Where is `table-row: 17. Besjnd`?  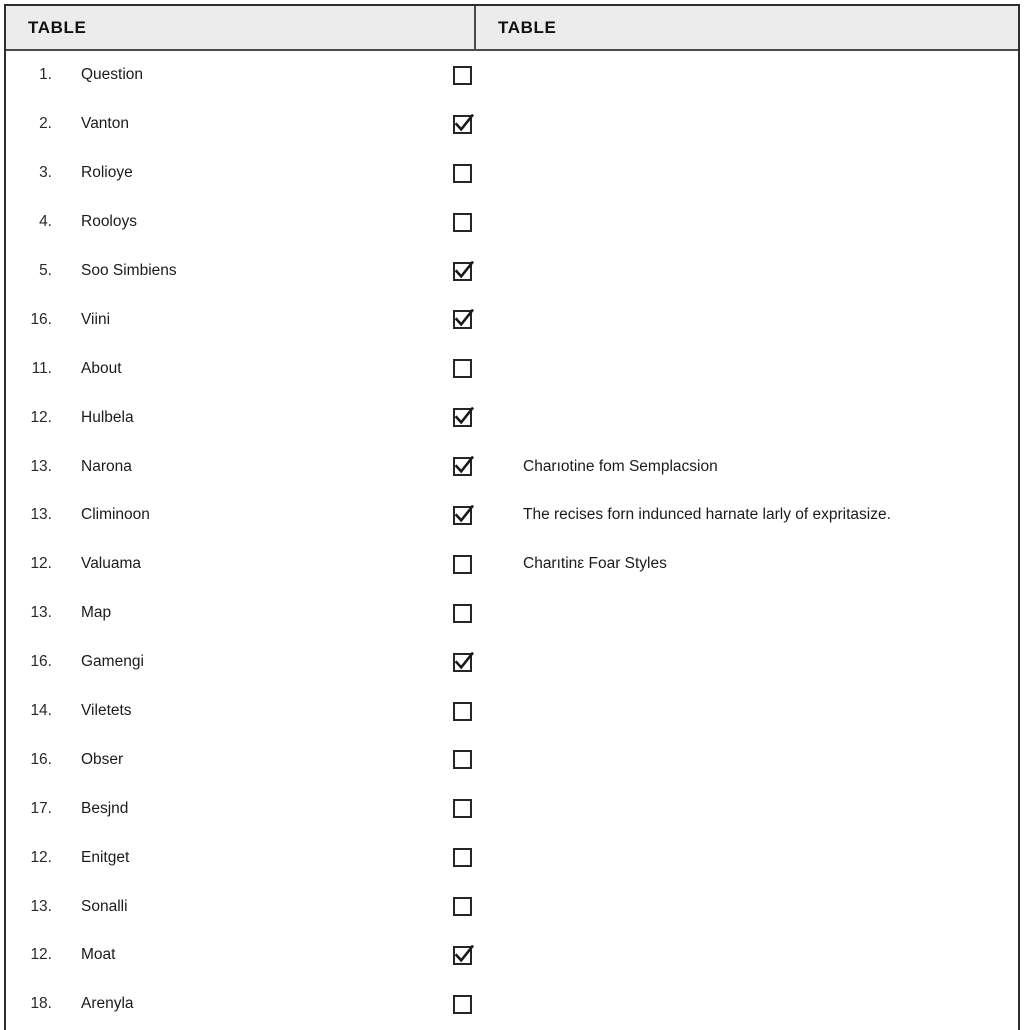 table-row: 17. Besjnd is located at coordinates (512, 808).